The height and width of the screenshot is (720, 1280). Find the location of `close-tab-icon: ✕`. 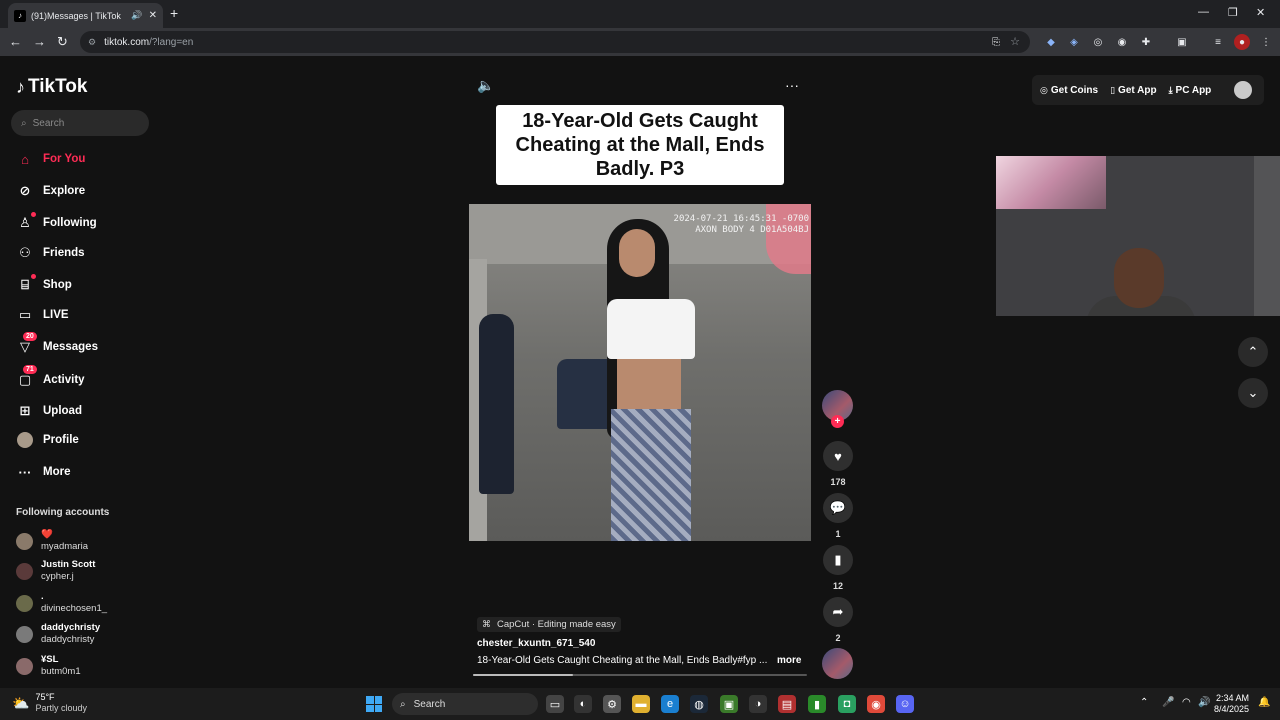

close-tab-icon: ✕ is located at coordinates (153, 15).